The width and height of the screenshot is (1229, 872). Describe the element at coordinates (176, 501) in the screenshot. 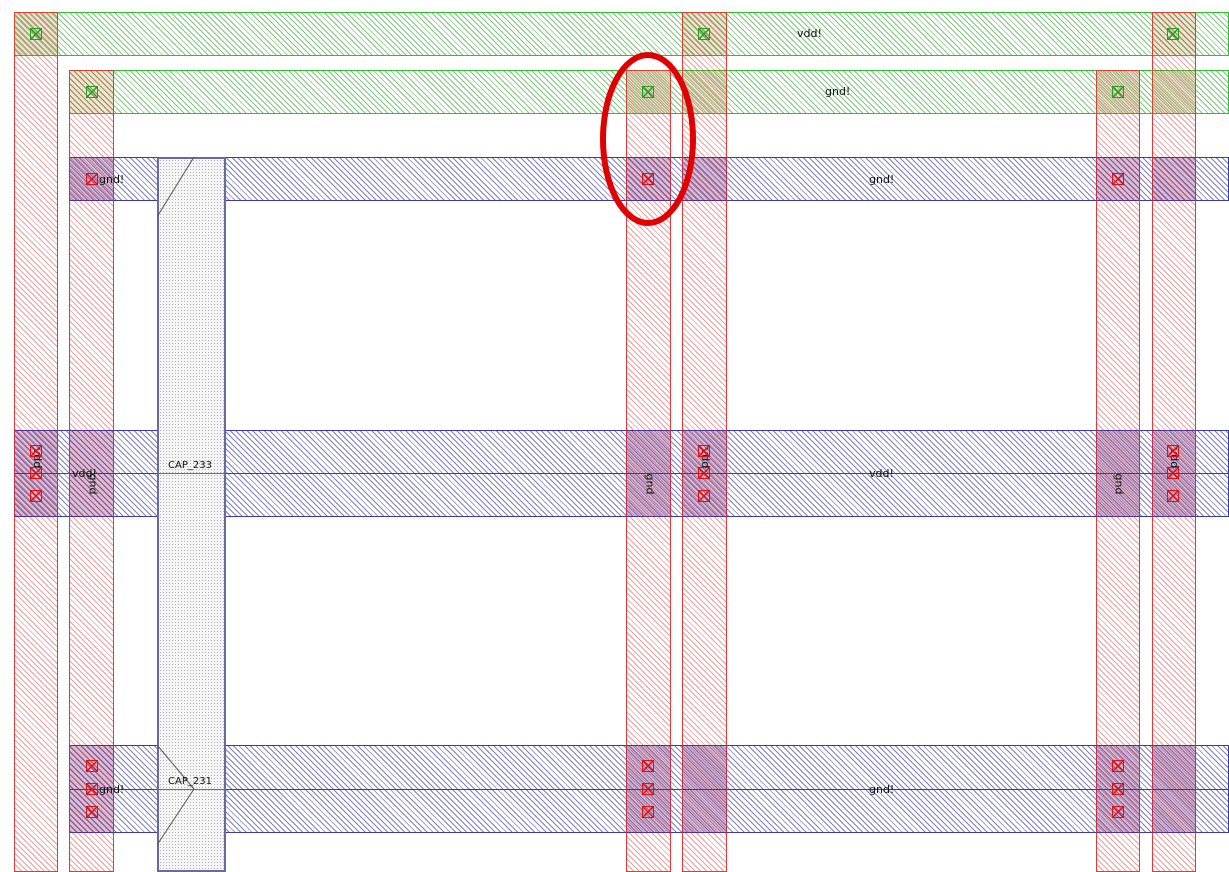

I see `capacitor-orientation-marks` at that location.